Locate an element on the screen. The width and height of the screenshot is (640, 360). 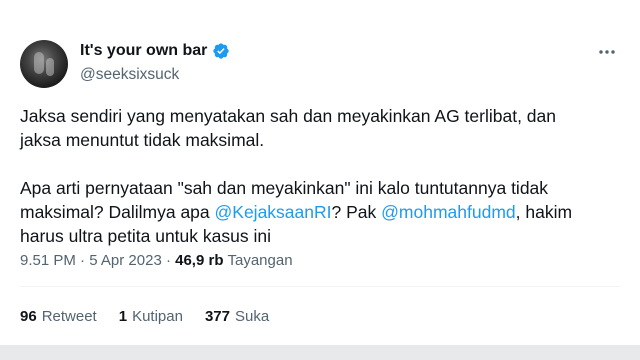
tweet-header: It's your own bar @seeksixsuck is located at coordinates (320, 64).